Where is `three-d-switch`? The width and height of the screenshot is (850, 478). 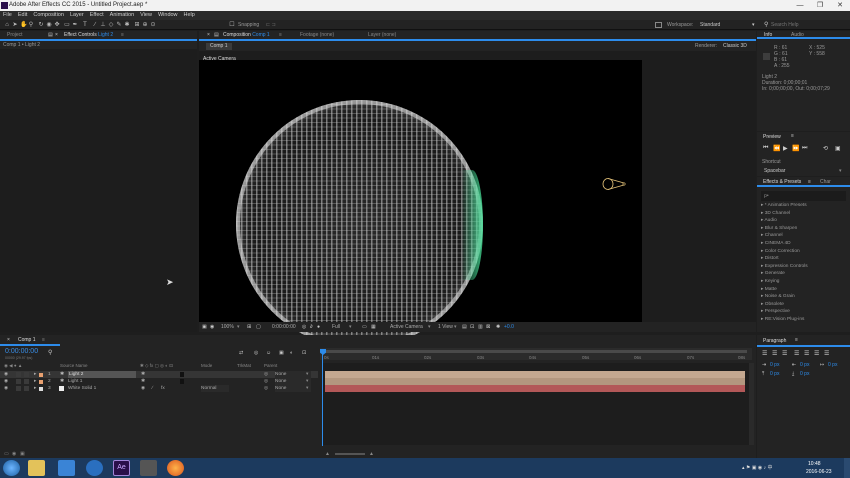 three-d-switch is located at coordinates (182, 381).